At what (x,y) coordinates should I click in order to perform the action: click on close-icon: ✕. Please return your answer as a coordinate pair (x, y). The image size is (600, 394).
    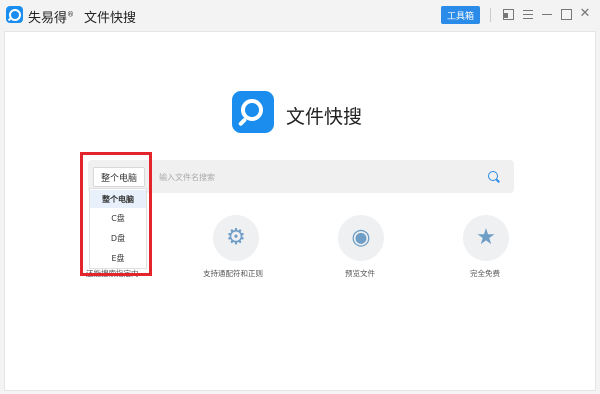
    Looking at the image, I should click on (585, 14).